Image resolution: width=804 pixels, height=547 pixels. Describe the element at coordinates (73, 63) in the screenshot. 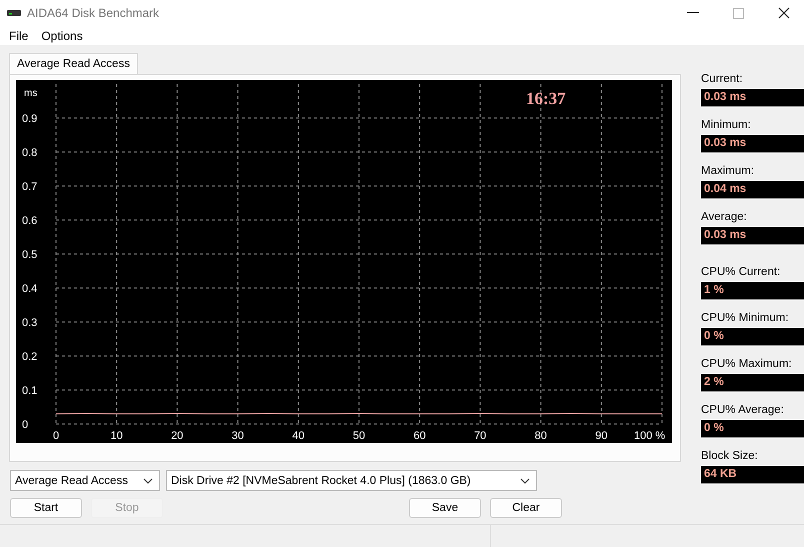

I see `tab: Average Read Access` at that location.